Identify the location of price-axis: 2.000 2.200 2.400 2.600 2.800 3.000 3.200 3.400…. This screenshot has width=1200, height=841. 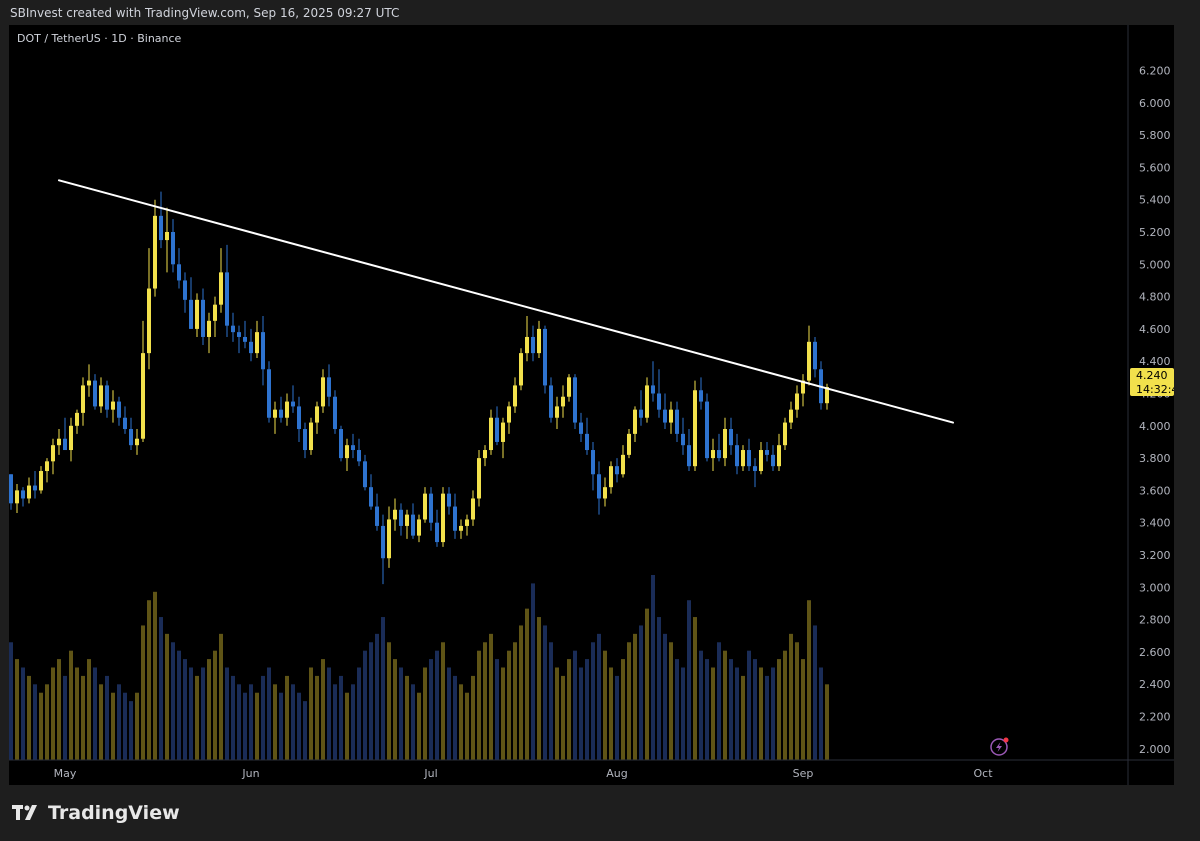
(1155, 410).